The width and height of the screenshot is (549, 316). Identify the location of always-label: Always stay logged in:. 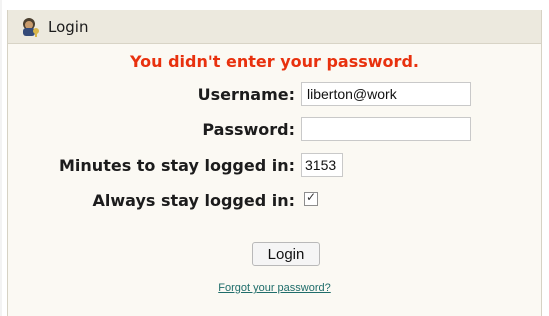
(193, 200).